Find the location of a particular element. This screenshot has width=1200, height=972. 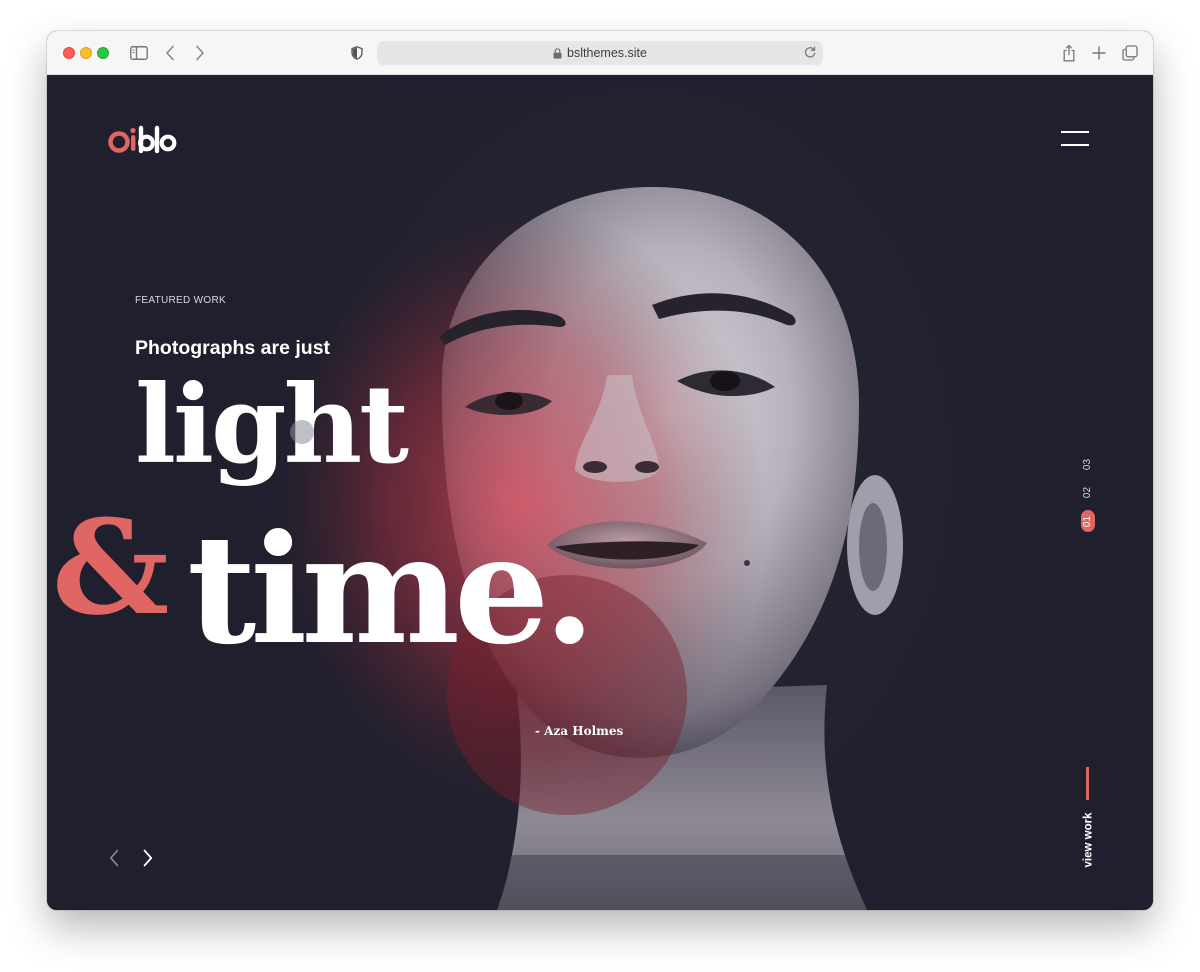

shield-icon is located at coordinates (357, 53).